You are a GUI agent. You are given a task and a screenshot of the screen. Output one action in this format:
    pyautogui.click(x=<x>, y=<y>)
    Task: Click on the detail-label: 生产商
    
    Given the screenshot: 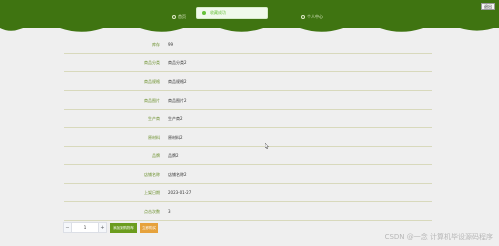 What is the action you would take?
    pyautogui.click(x=154, y=118)
    